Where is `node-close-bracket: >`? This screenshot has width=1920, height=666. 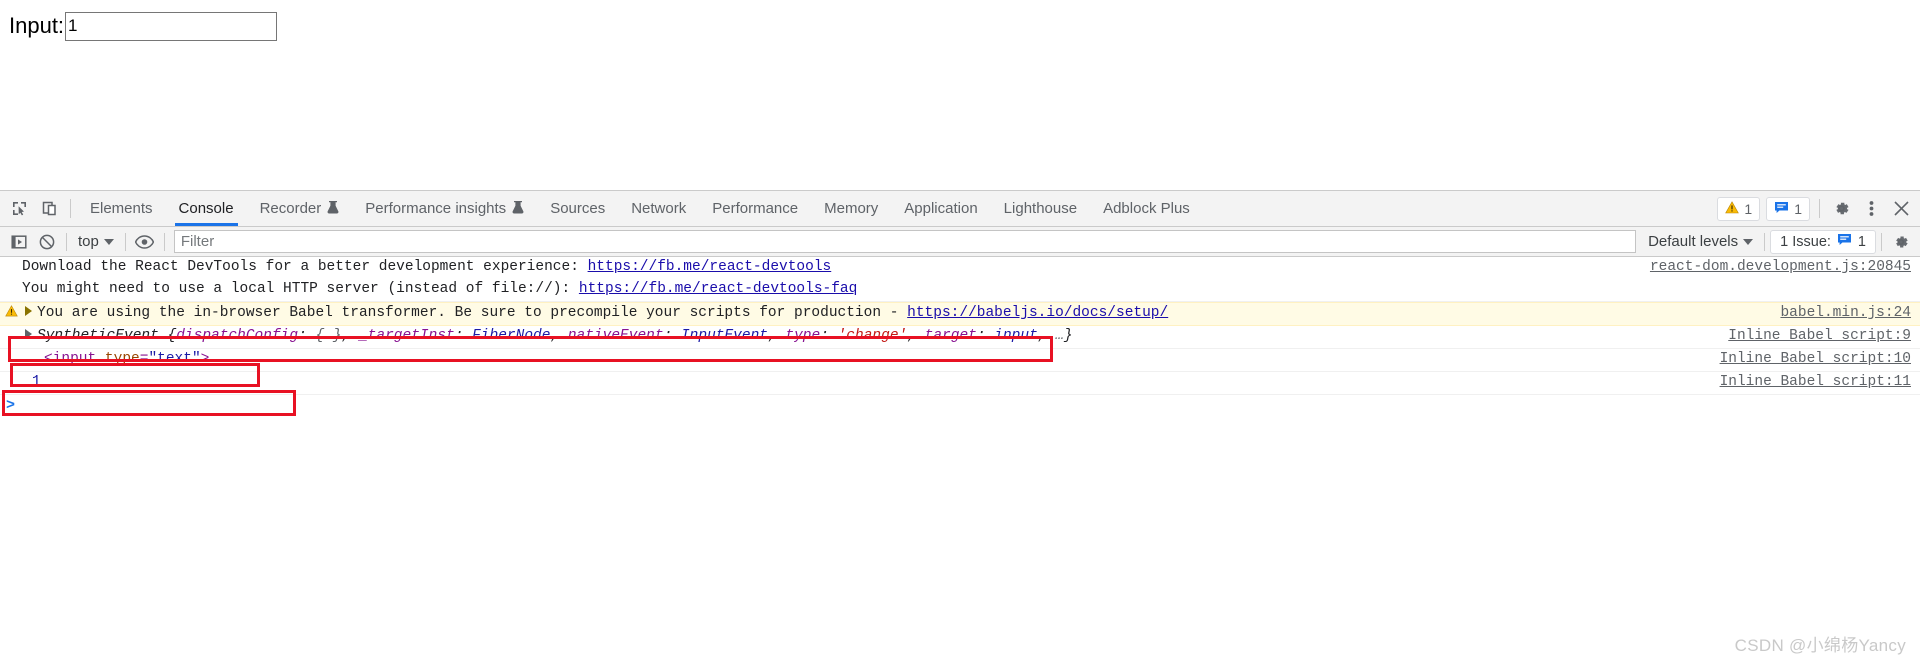 node-close-bracket: > is located at coordinates (205, 359).